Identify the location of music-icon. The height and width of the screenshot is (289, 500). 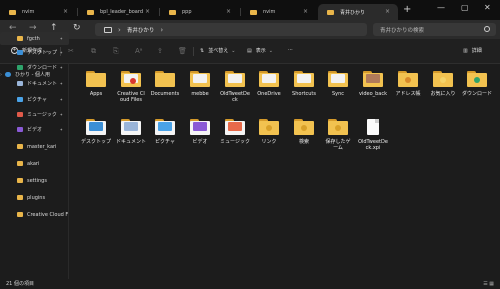
(20, 114).